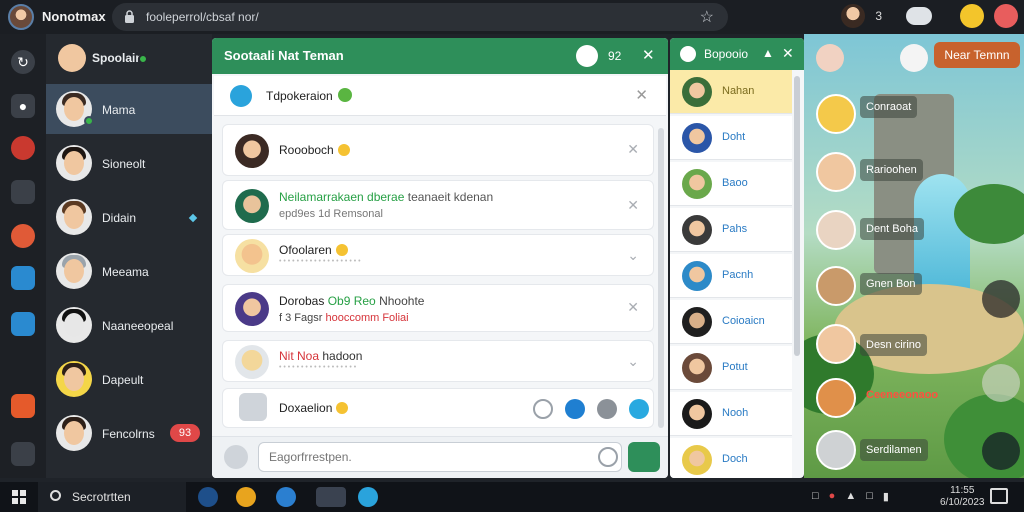 This screenshot has height=512, width=1024. I want to click on send-button, so click(644, 457).